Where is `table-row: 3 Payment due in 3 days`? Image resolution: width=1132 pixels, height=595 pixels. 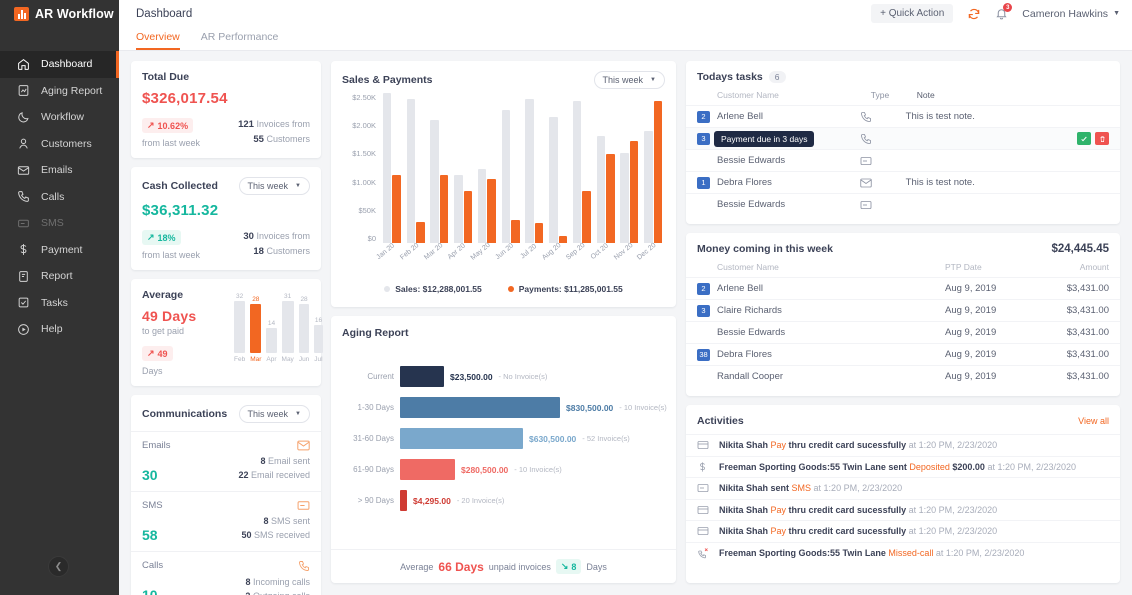
table-row: 3 Payment due in 3 days is located at coordinates (903, 138).